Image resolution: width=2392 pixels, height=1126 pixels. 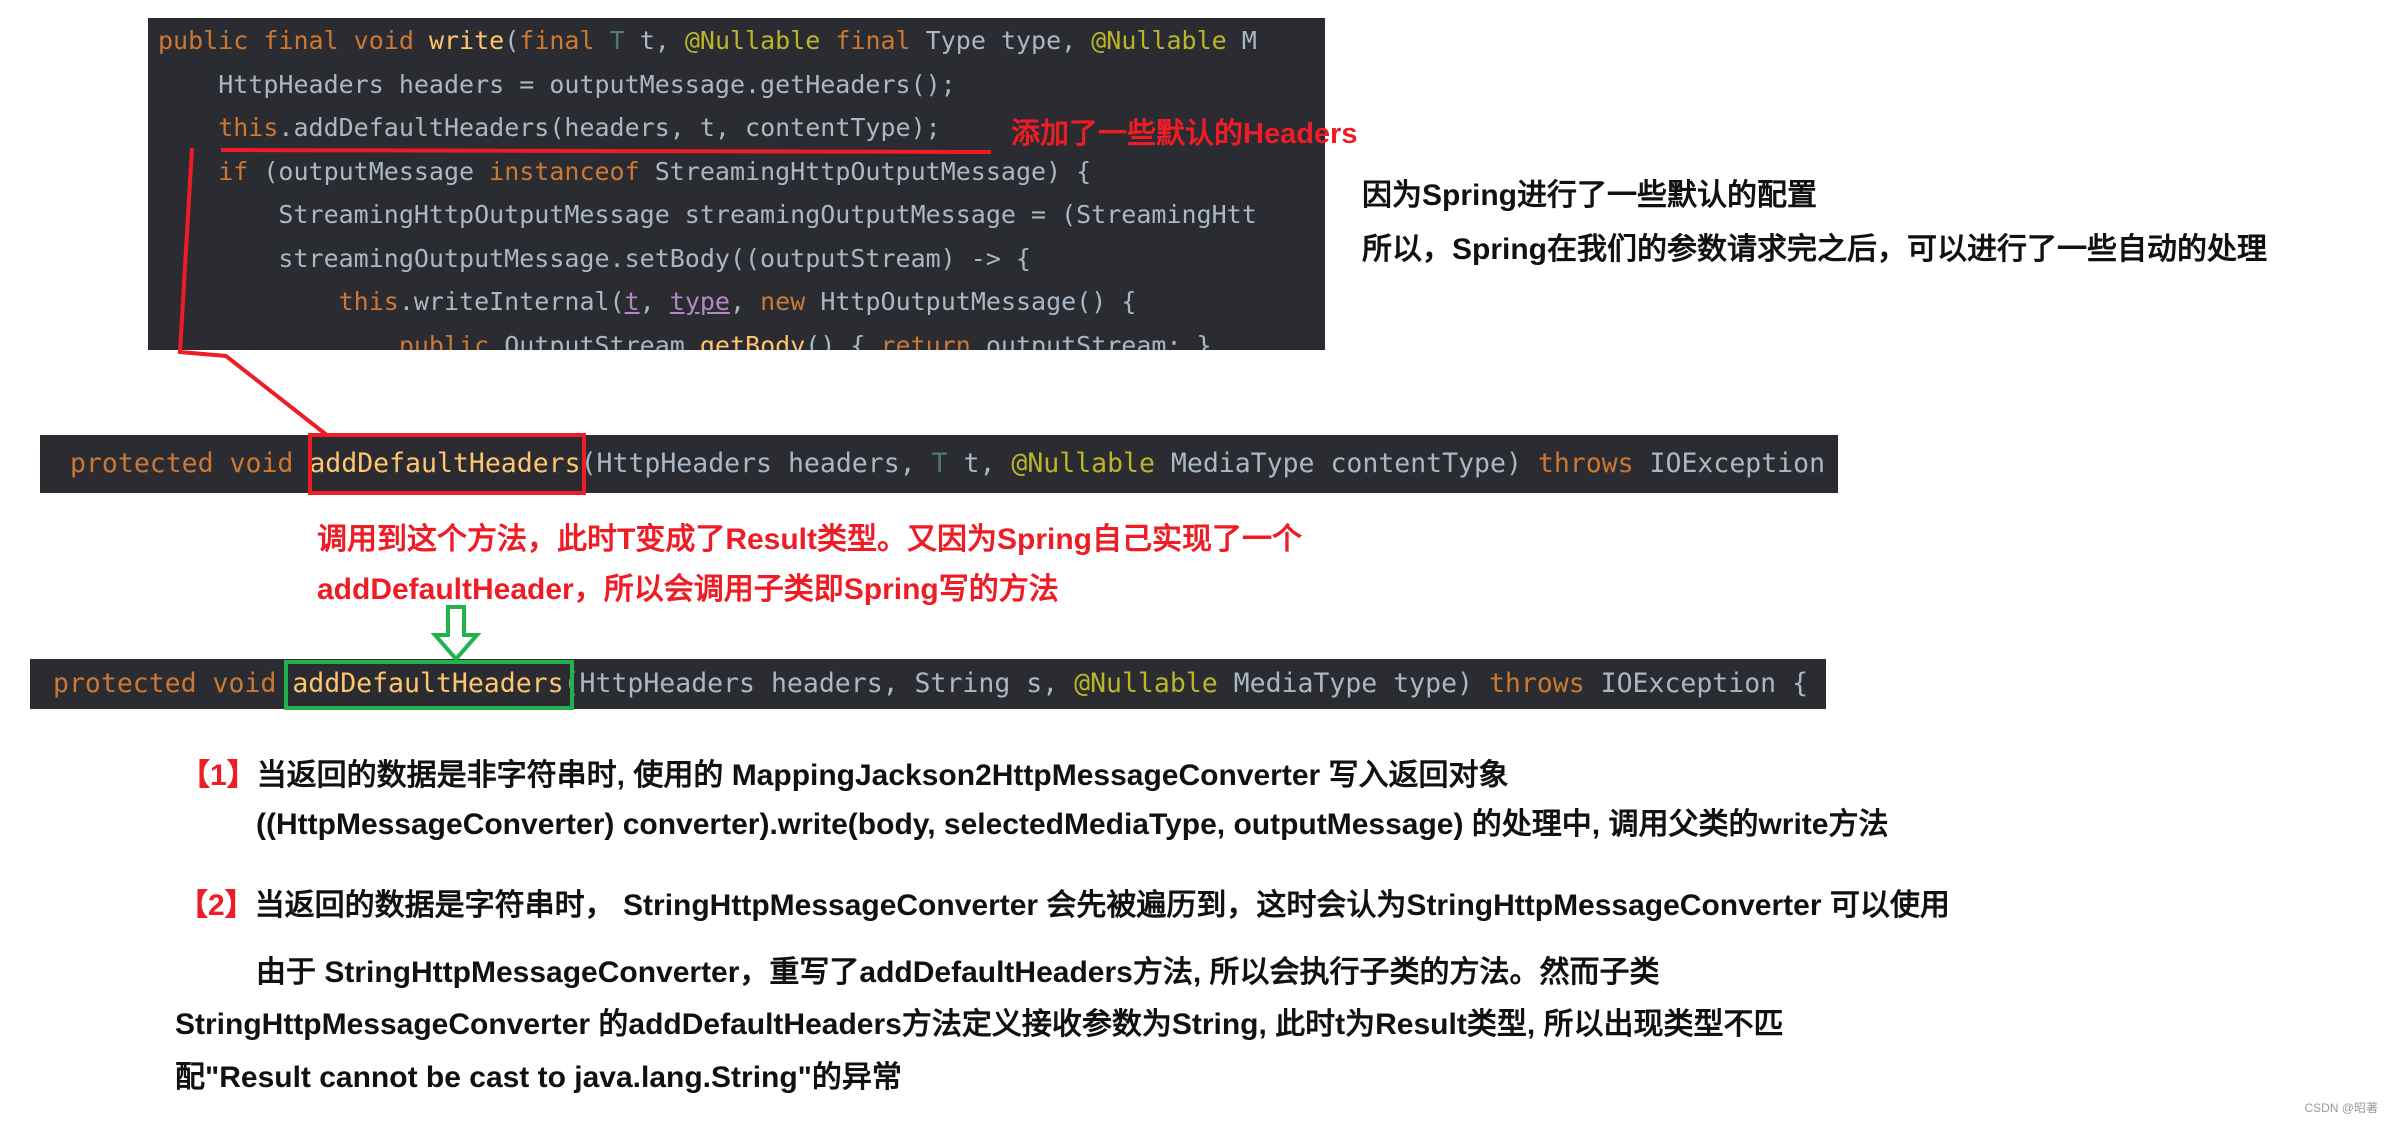 What do you see at coordinates (810, 539) in the screenshot?
I see `annotation-call-line-1: 调用到这个方法，此时T变成了Result类型。又因为Spring自己实现了一个` at bounding box center [810, 539].